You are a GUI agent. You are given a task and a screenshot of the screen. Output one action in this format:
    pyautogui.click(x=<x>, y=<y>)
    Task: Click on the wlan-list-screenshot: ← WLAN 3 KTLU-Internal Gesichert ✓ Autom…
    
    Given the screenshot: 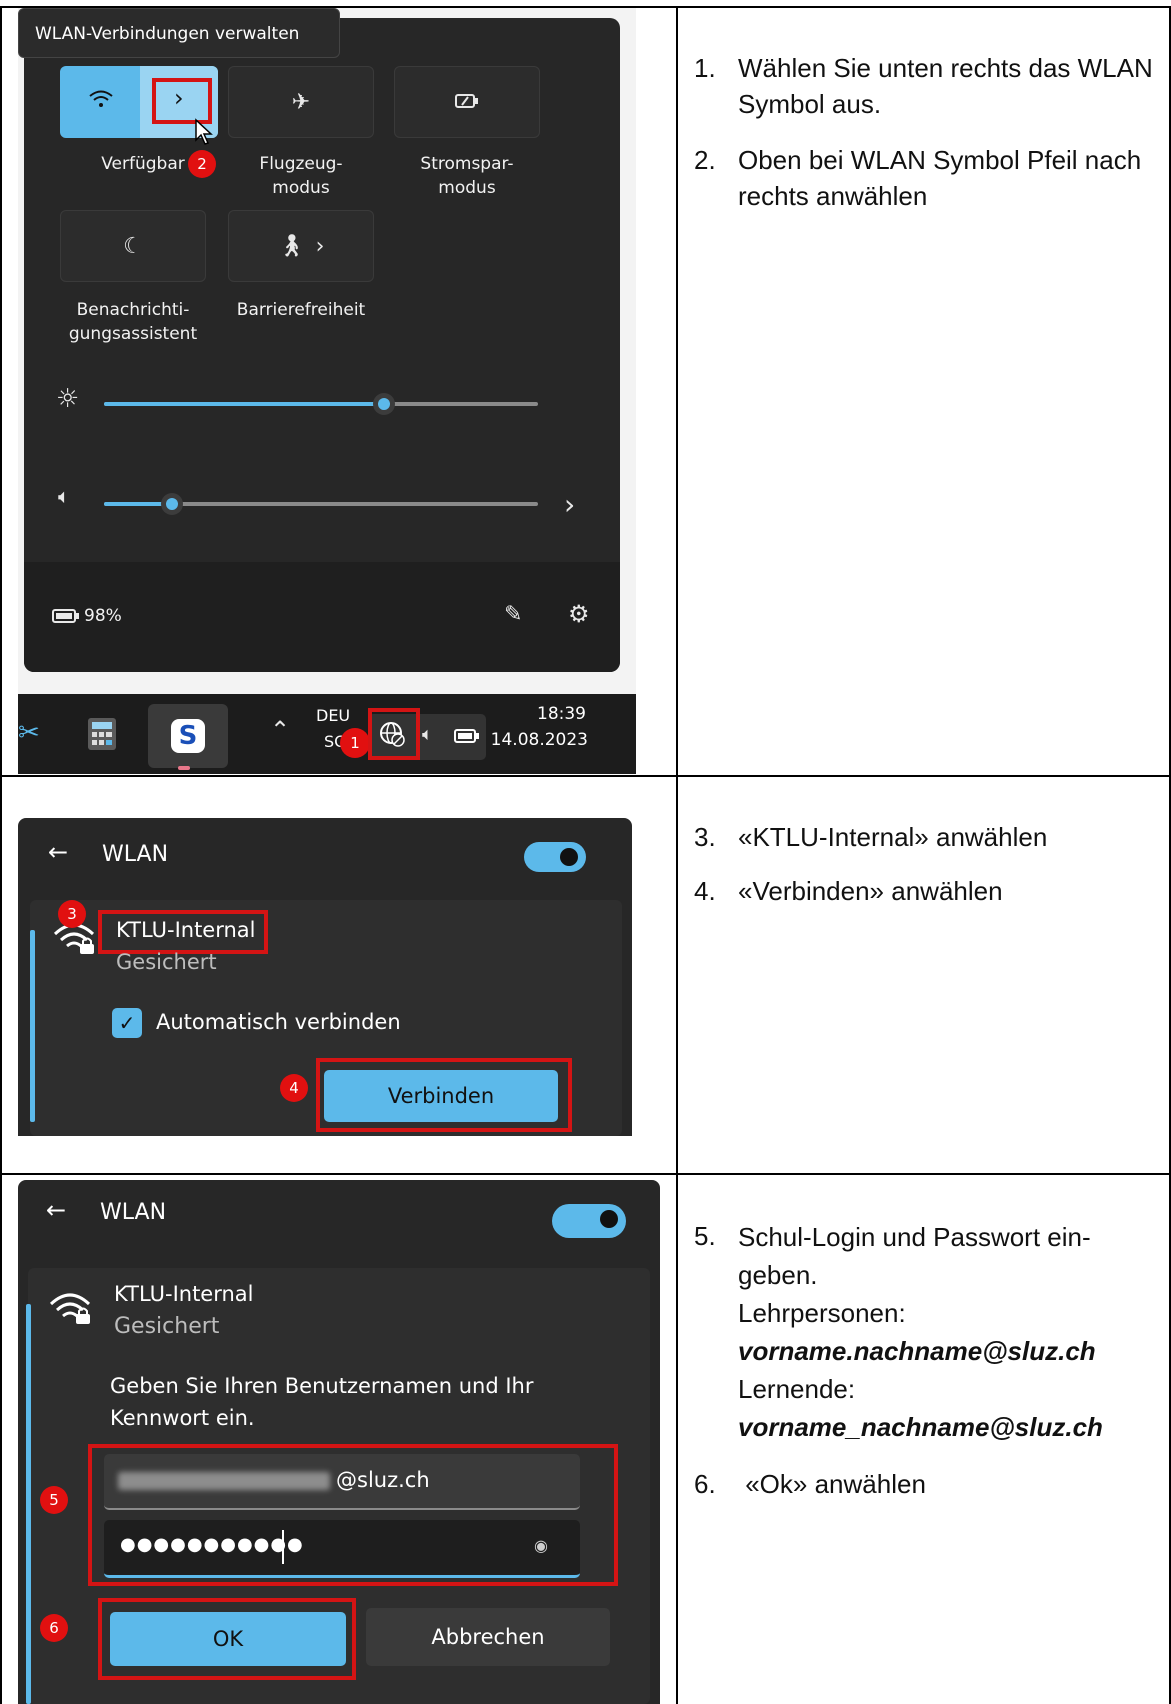 What is the action you would take?
    pyautogui.click(x=325, y=977)
    